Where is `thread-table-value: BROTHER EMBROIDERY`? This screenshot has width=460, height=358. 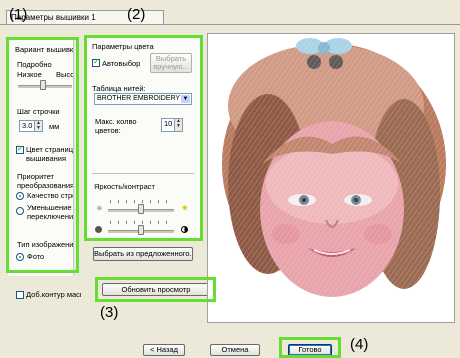
thread-table-value: BROTHER EMBROIDERY is located at coordinates (139, 98).